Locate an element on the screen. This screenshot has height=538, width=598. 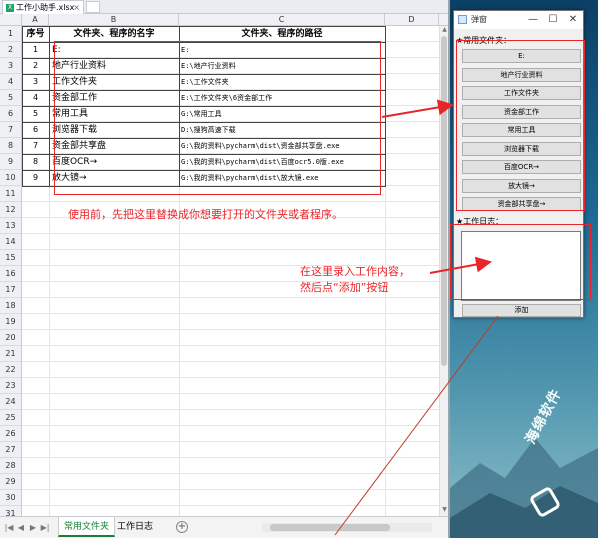
scroll-down-icon: ▼ is located at coordinates (444, 510).